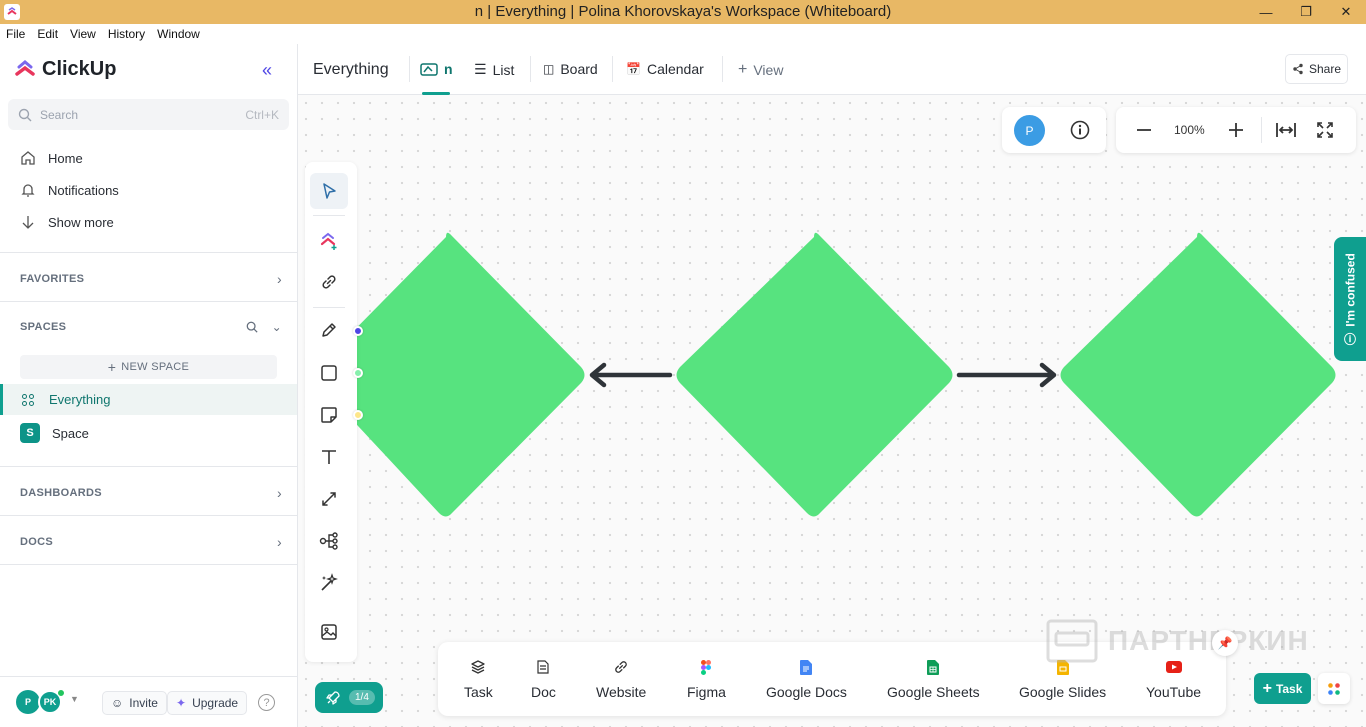  What do you see at coordinates (358, 373) in the screenshot?
I see `color-swatch-green` at bounding box center [358, 373].